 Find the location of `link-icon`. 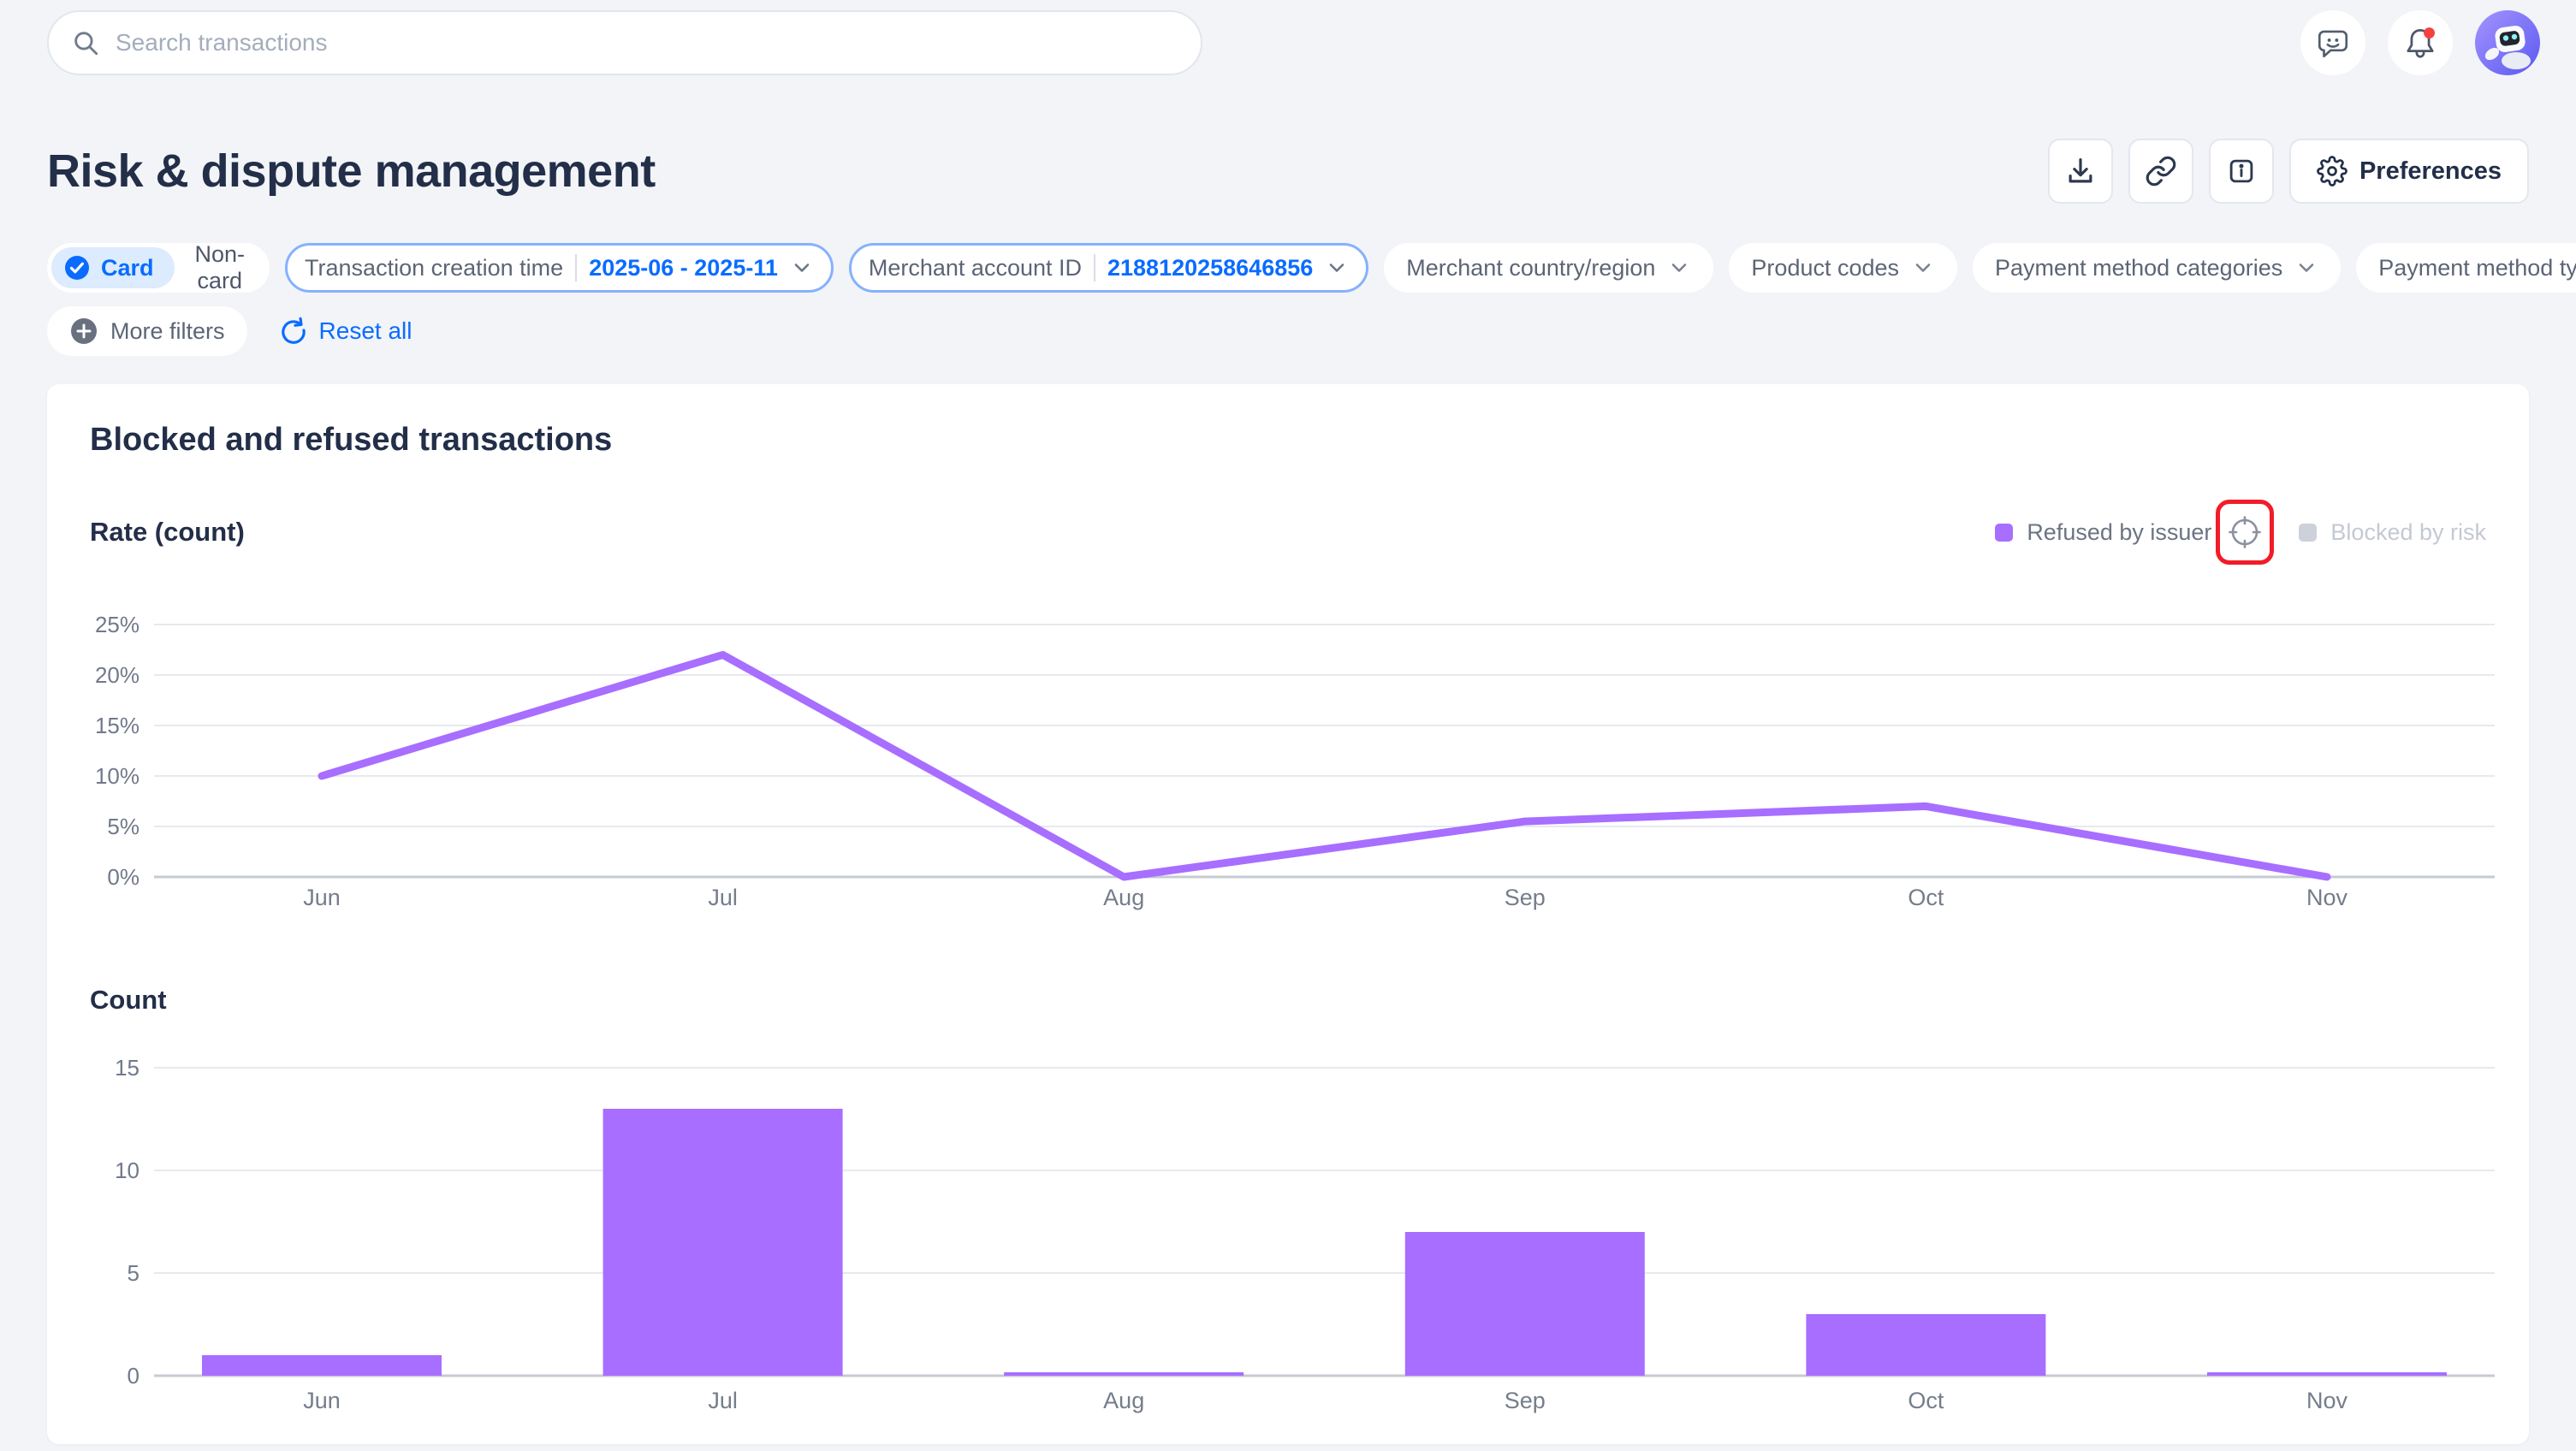

link-icon is located at coordinates (2161, 171).